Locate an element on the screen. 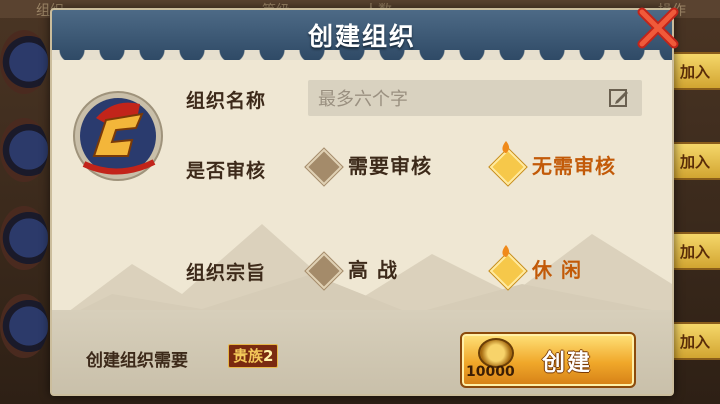 This screenshot has height=404, width=720. noble-badge-level: 2 is located at coordinates (268, 356).